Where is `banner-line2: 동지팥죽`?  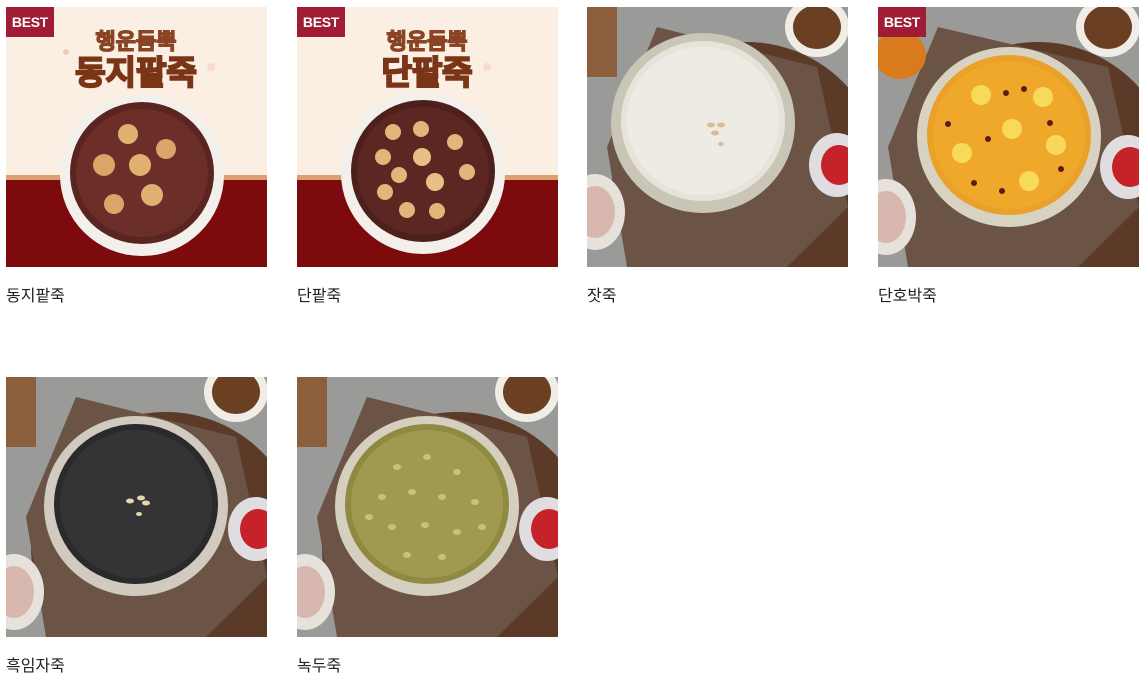
banner-line2: 동지팥죽 is located at coordinates (135, 72).